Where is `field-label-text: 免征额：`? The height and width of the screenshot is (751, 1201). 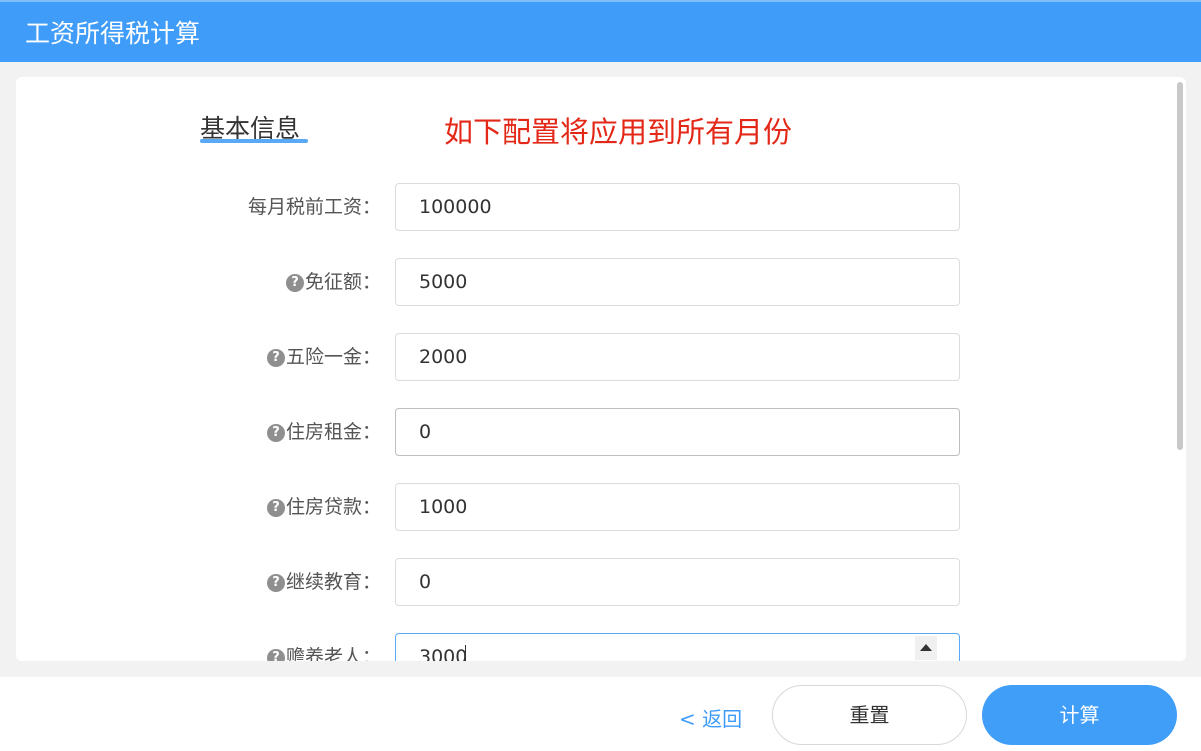 field-label-text: 免征额： is located at coordinates (342, 282).